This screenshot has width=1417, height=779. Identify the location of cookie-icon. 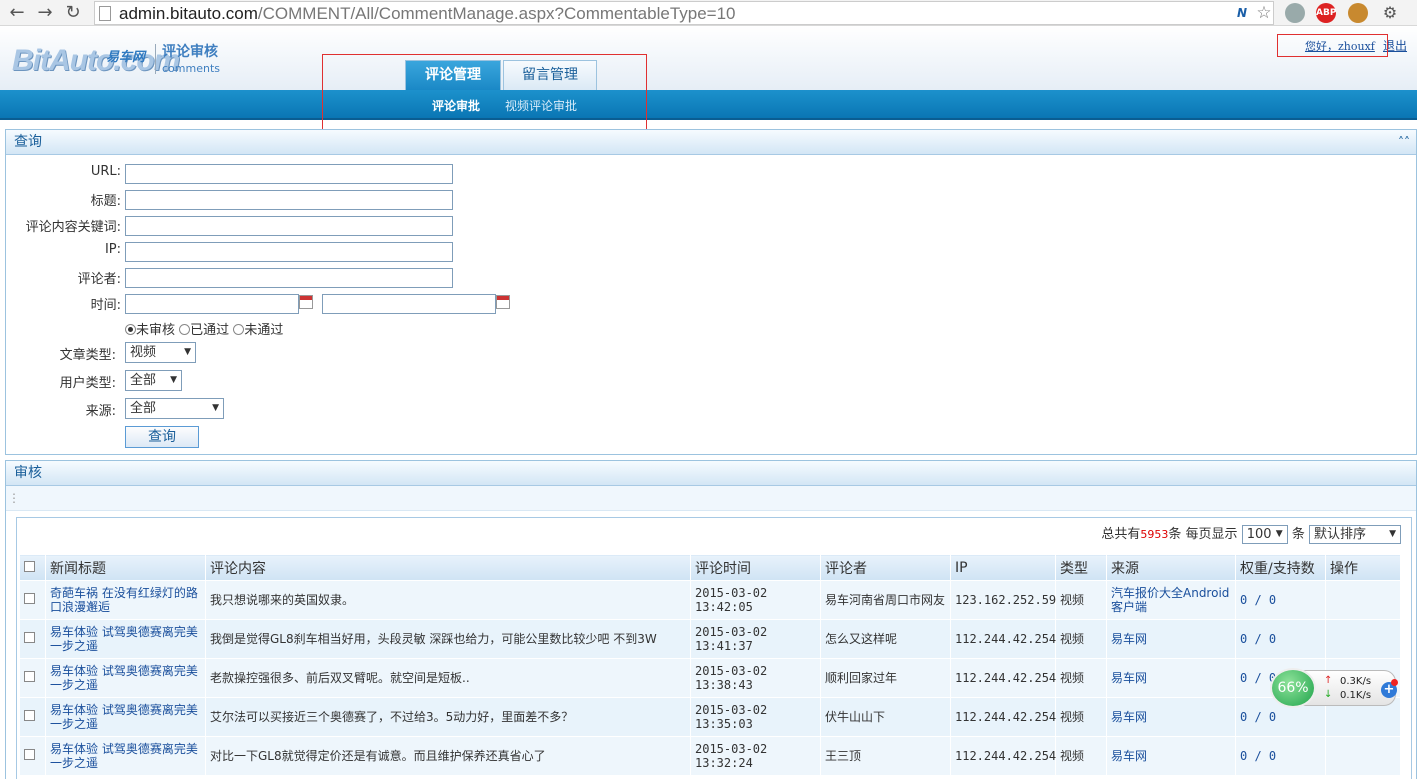
(1358, 13).